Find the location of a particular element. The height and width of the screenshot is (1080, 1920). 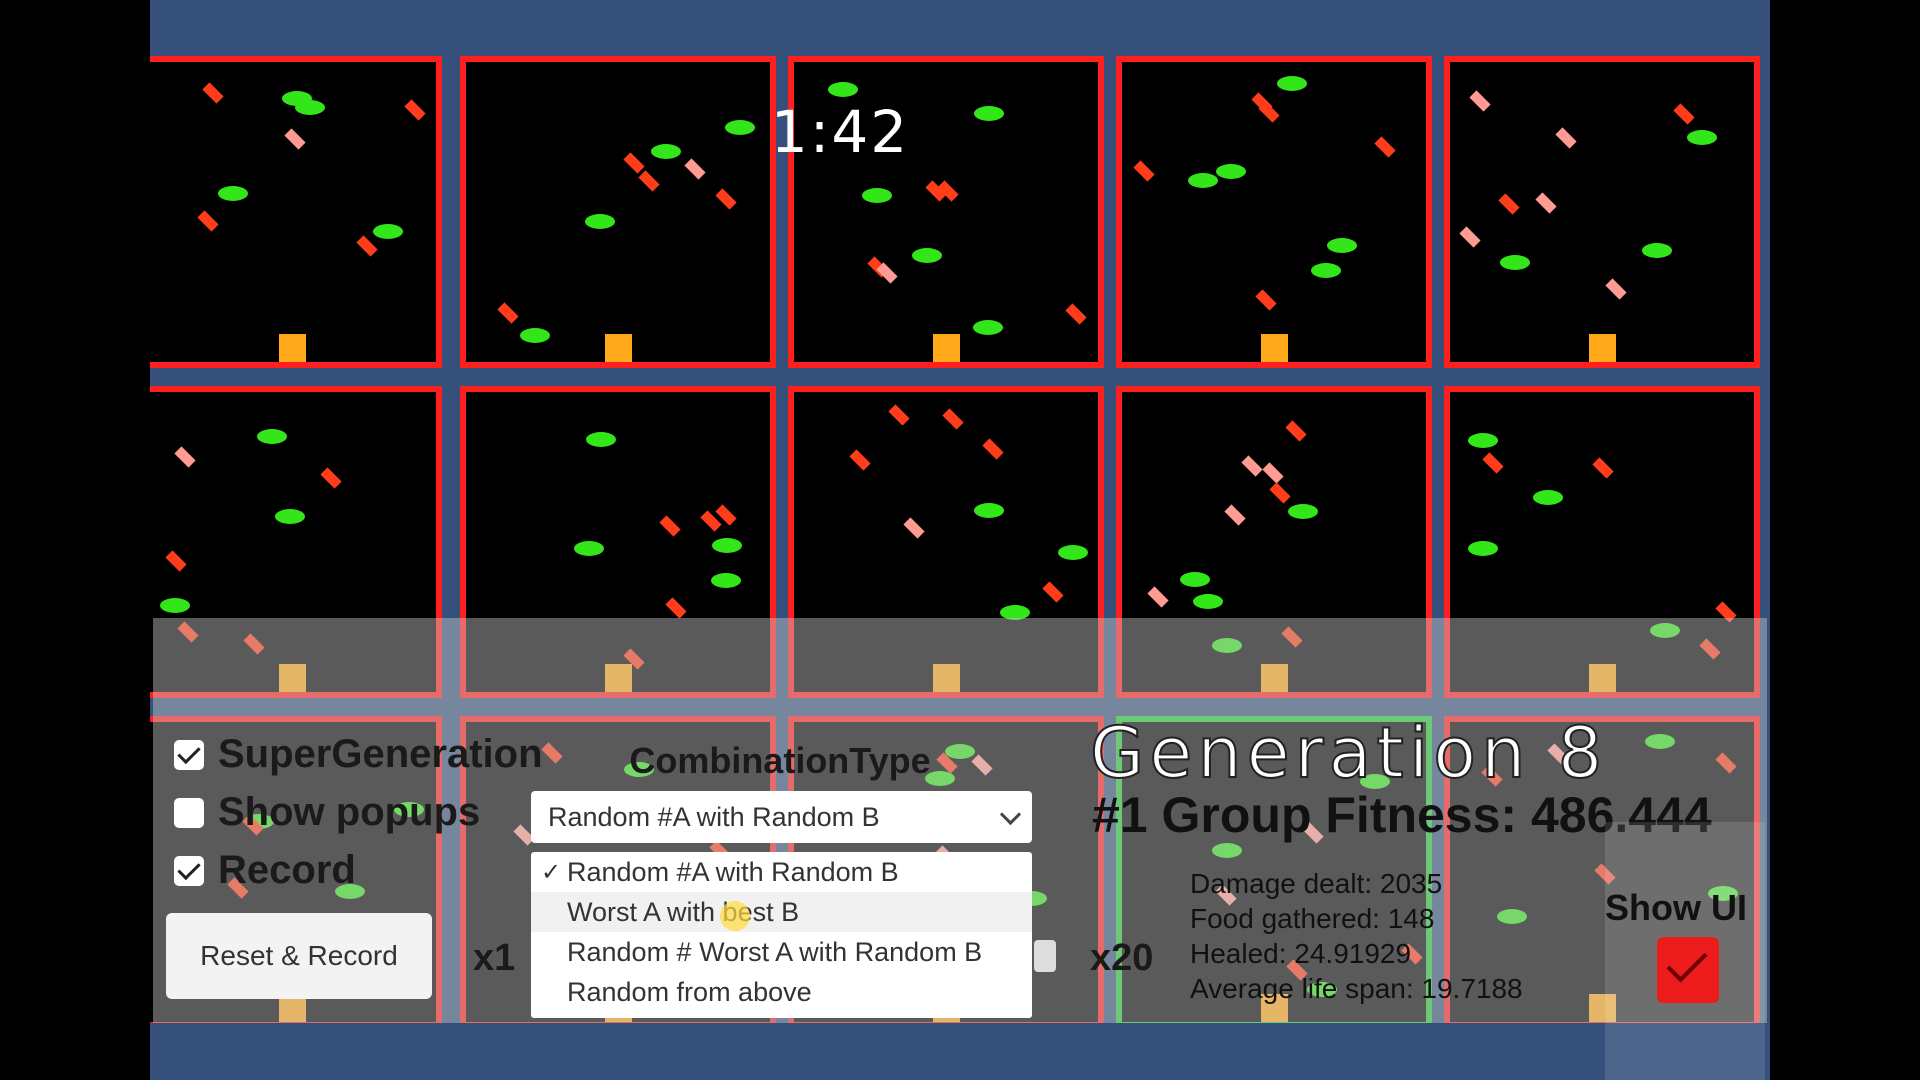

dropdown-selected-value: Random #A with Random B is located at coordinates (714, 816).